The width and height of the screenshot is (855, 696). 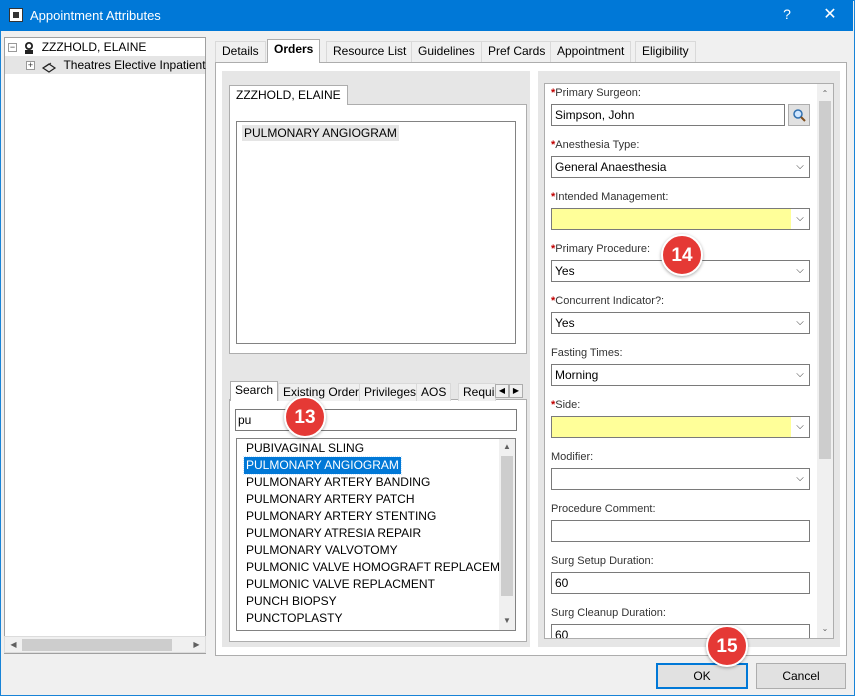 I want to click on app-icon, so click(x=16, y=15).